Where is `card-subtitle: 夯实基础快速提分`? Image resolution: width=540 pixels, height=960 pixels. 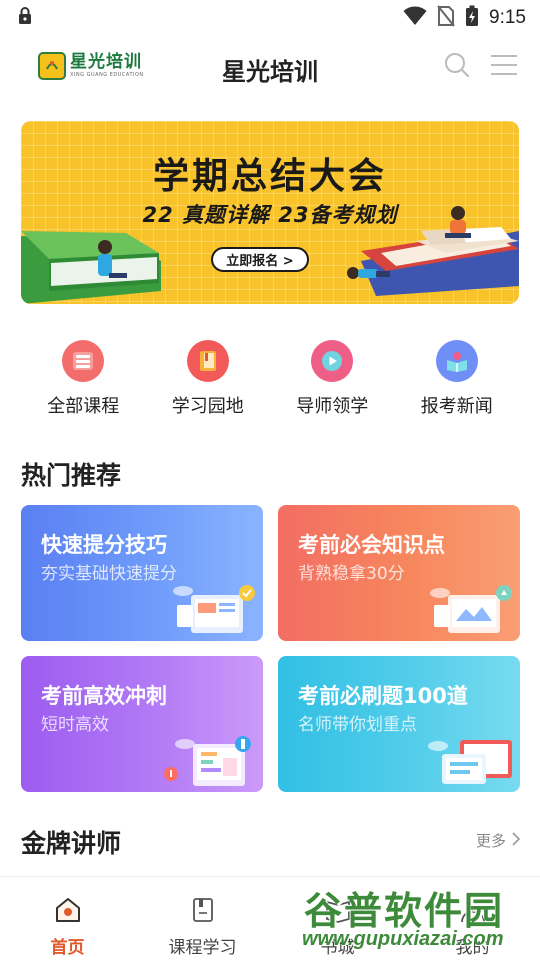
card-subtitle: 夯实基础快速提分 is located at coordinates (109, 574).